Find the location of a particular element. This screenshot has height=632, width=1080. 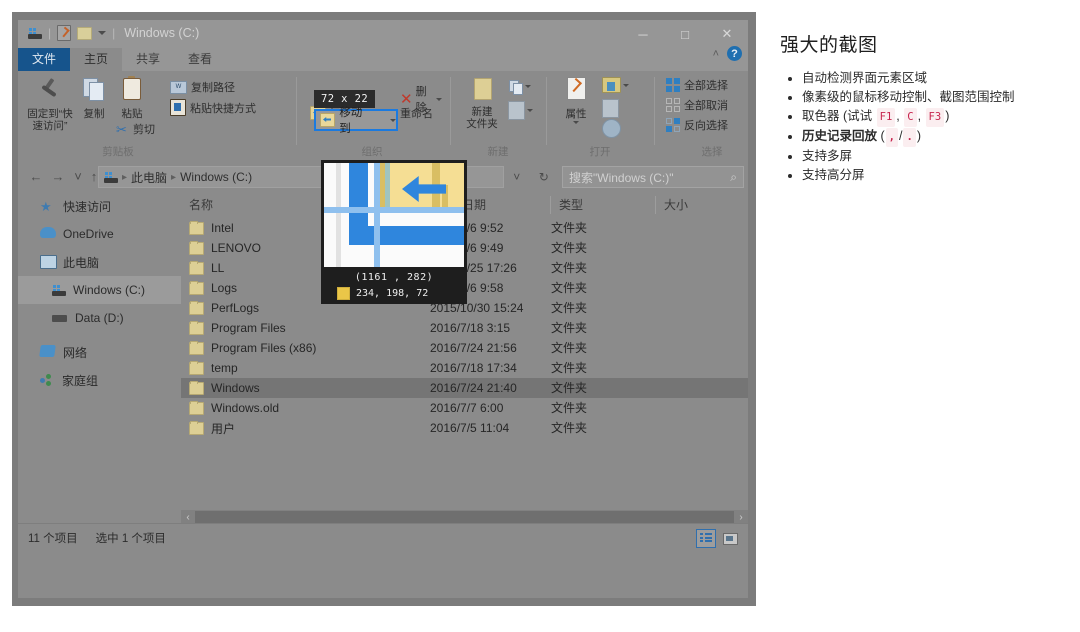

table-row: Windows.old 2016/7/7 6:00 文件夹 is located at coordinates (464, 408).